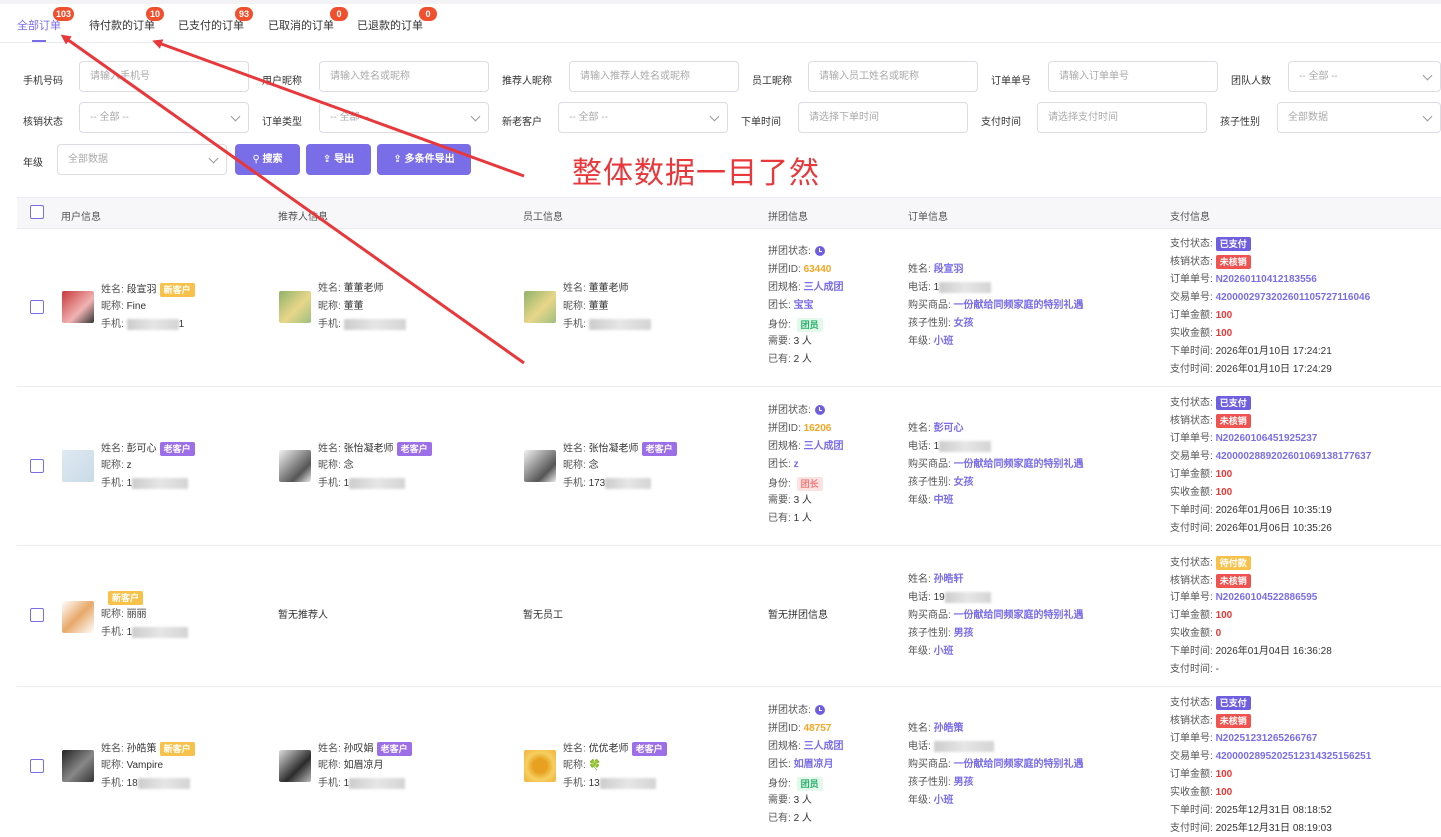  I want to click on annotation-arrows, so click(292, 199).